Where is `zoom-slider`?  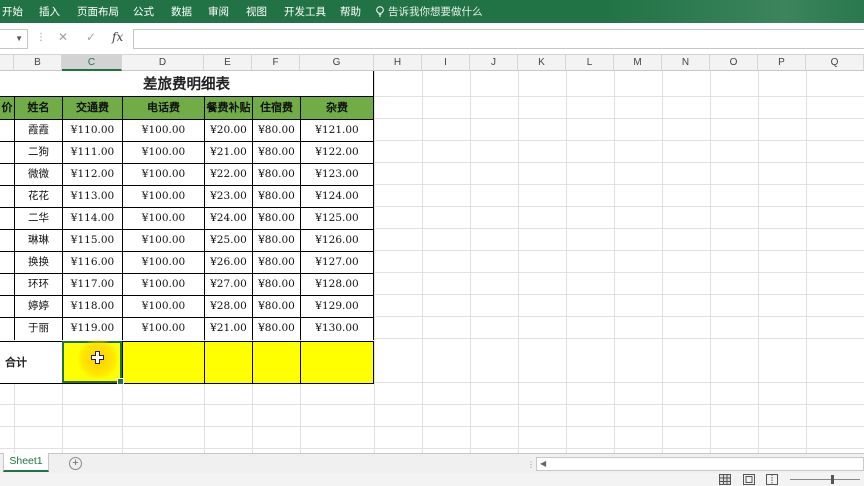 zoom-slider is located at coordinates (825, 479).